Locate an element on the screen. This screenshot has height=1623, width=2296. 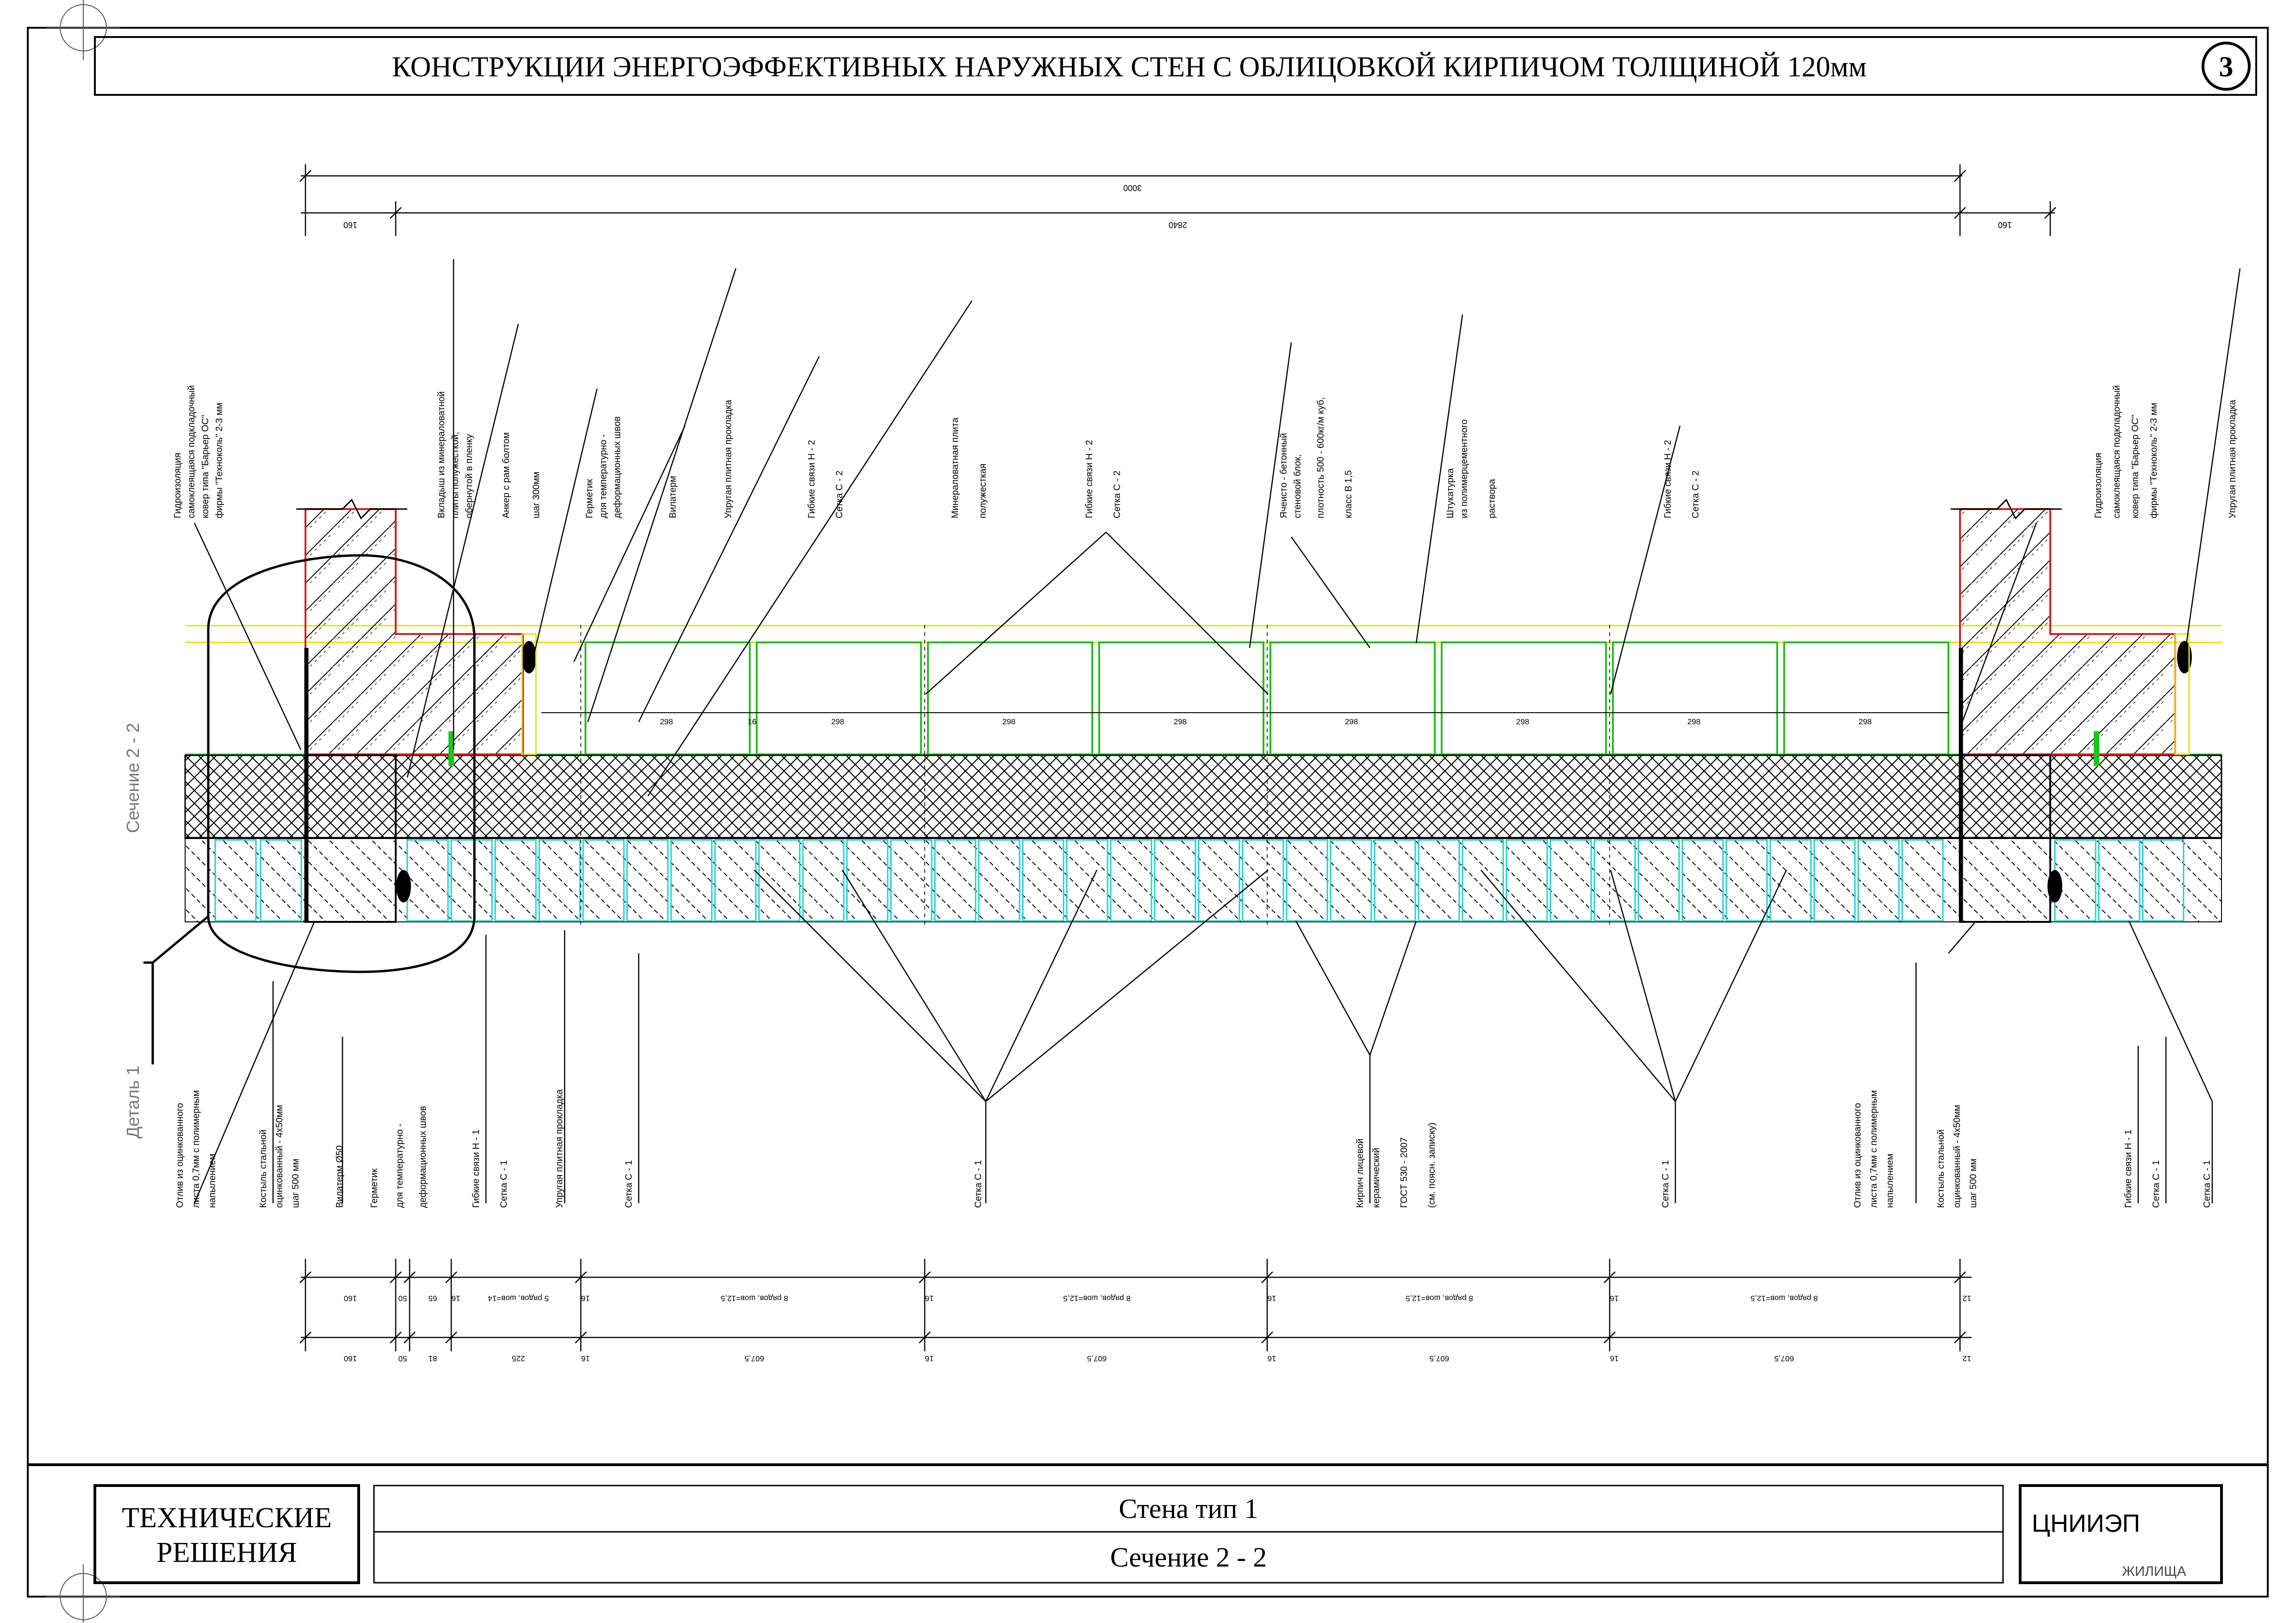
concrete-column-left is located at coordinates (414, 631).